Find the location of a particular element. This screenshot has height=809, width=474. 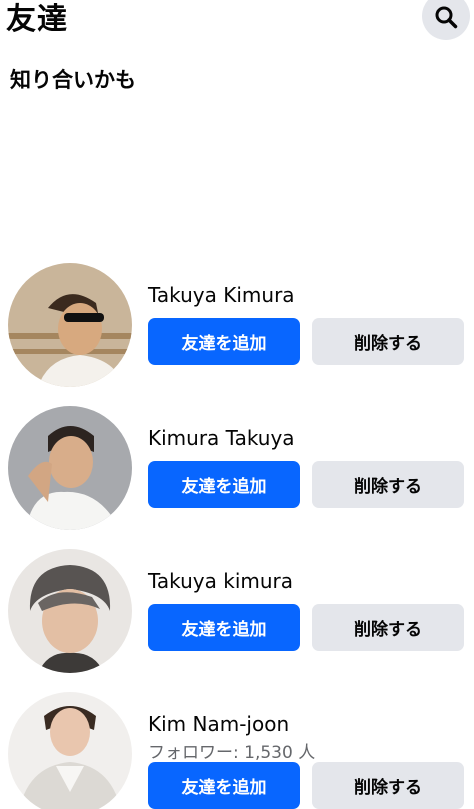

header: 友達 is located at coordinates (237, 22).